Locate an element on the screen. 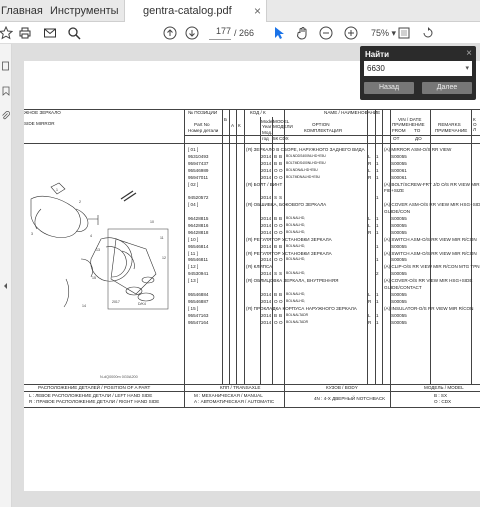  header-year: Year is located at coordinates (267, 126).